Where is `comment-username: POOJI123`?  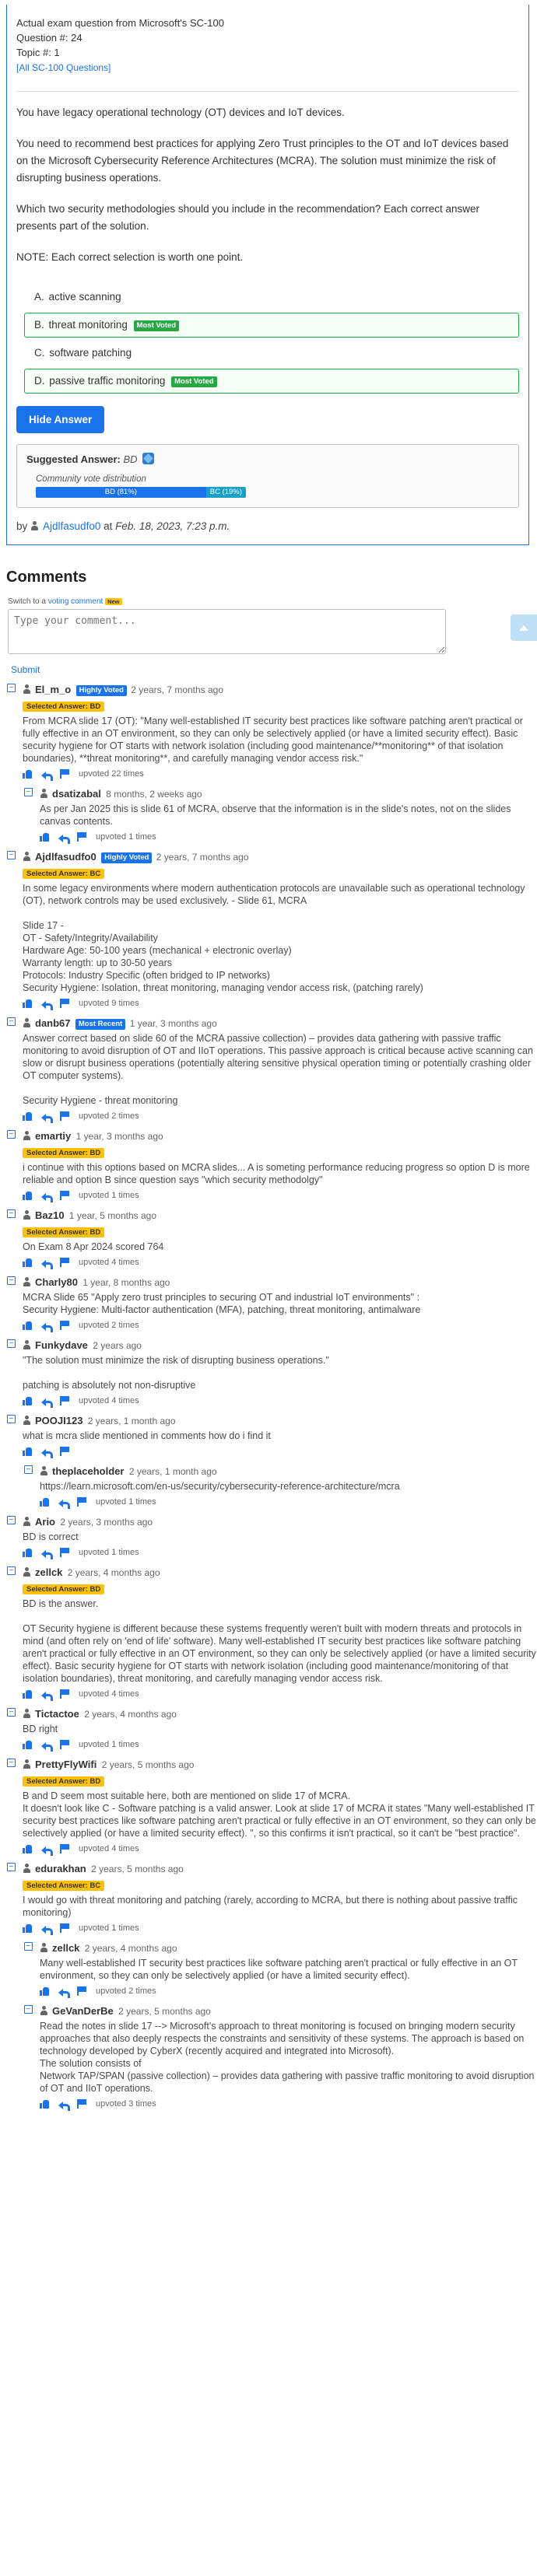
comment-username: POOJI123 is located at coordinates (59, 1420).